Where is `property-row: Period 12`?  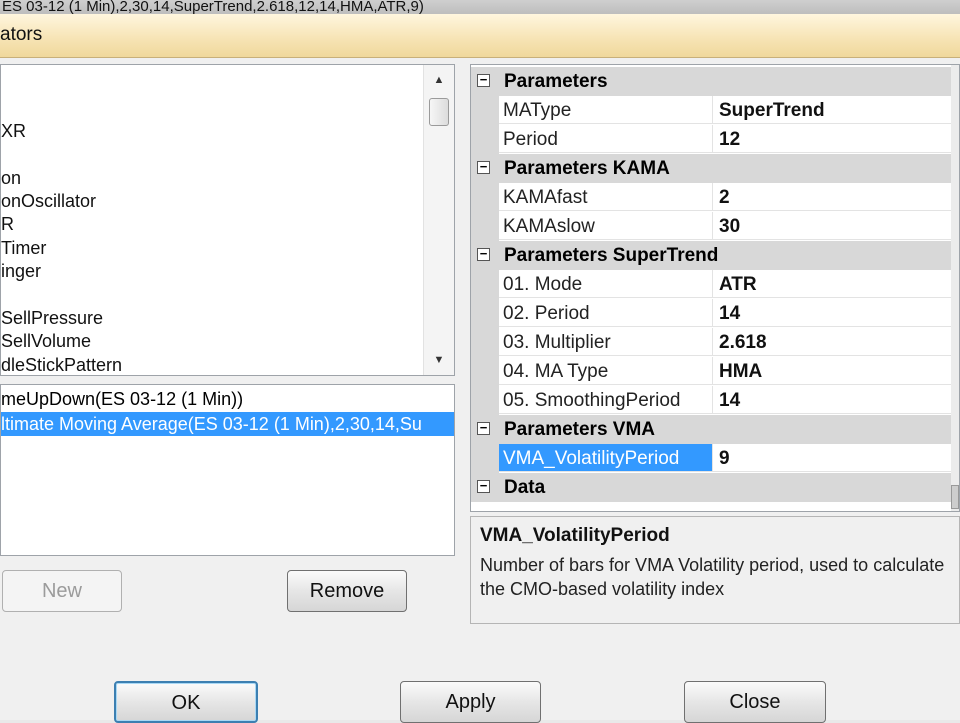 property-row: Period 12 is located at coordinates (711, 139).